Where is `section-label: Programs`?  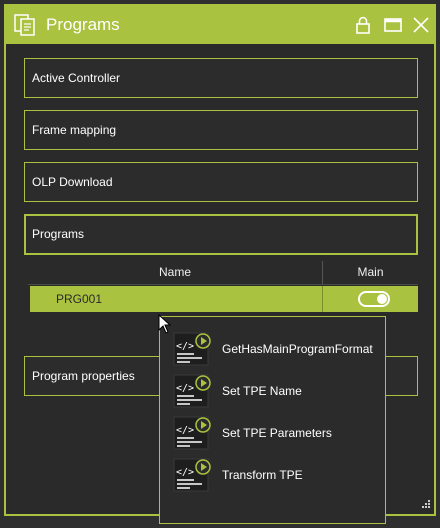
section-label: Programs is located at coordinates (58, 234).